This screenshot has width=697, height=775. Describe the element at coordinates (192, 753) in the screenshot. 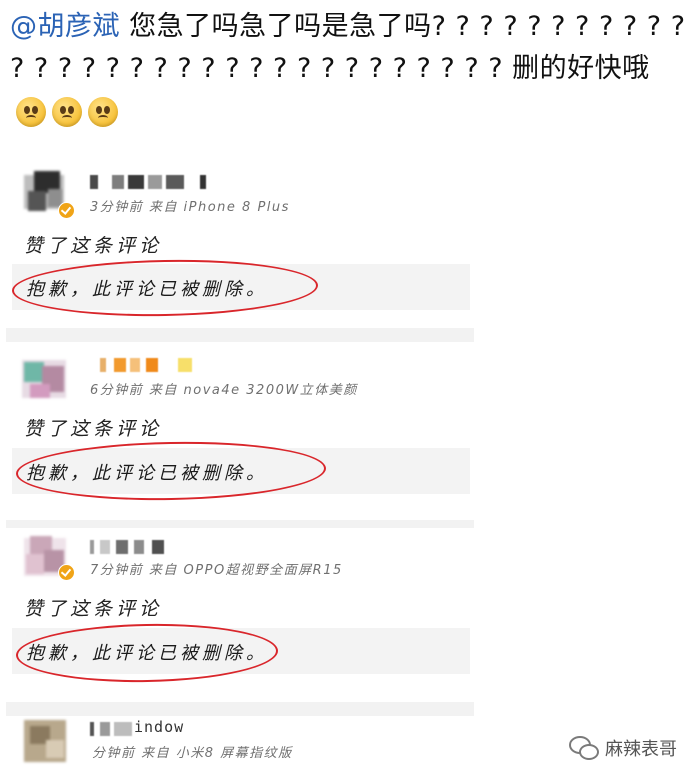

I see `comment-meta: 分钟前 来自 小米8 屏幕指纹版` at that location.